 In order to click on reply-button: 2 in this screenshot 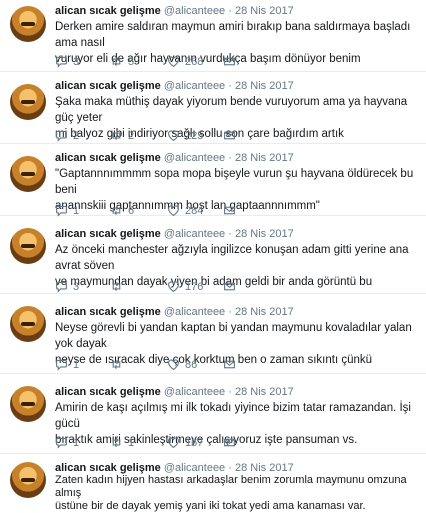, I will do `click(67, 135)`.